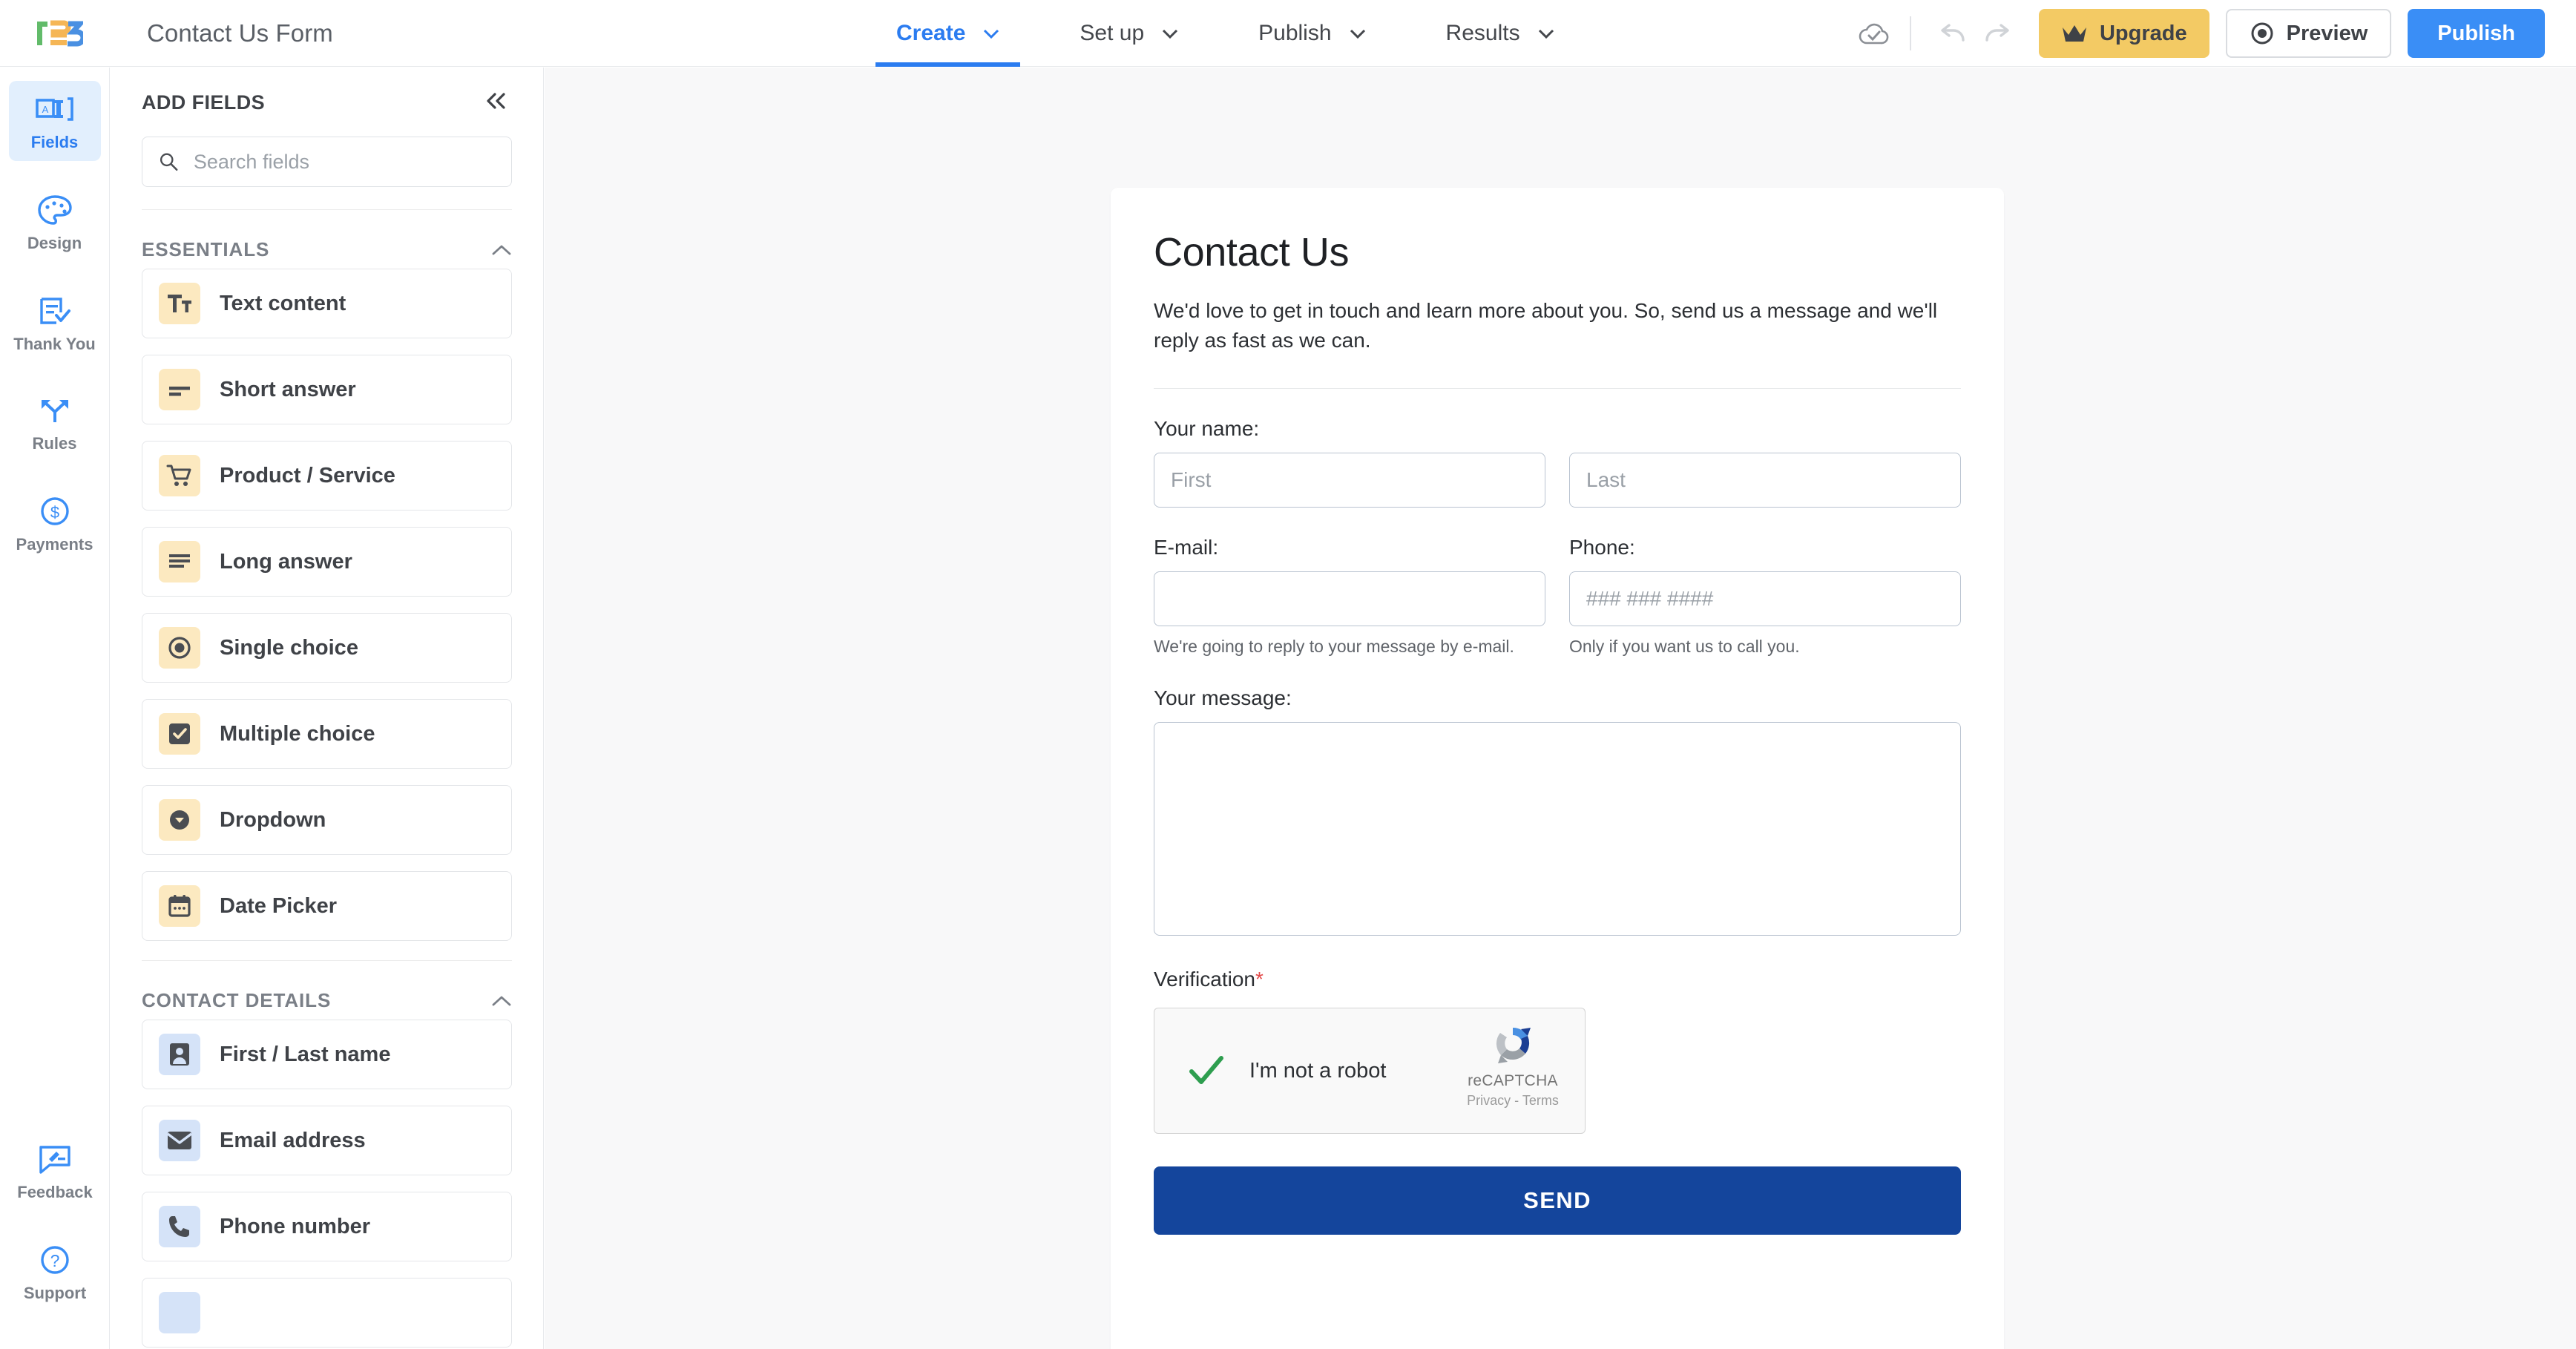 The height and width of the screenshot is (1349, 2576). Describe the element at coordinates (237, 1000) in the screenshot. I see `section-title: CONTACT DETAILS` at that location.